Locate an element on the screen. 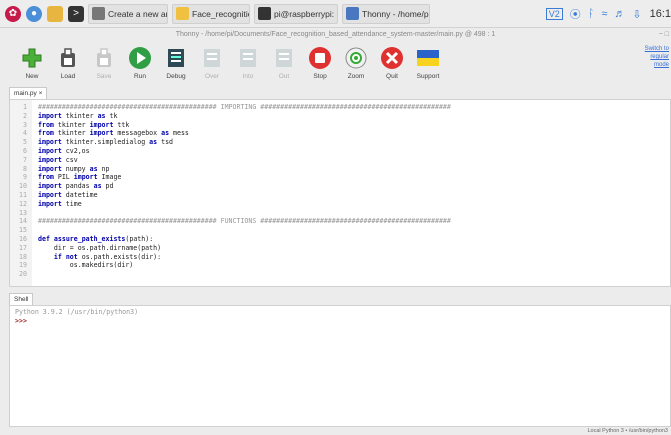 The height and width of the screenshot is (435, 671). switch-mode-link: Switch to regular mode is located at coordinates (652, 57).